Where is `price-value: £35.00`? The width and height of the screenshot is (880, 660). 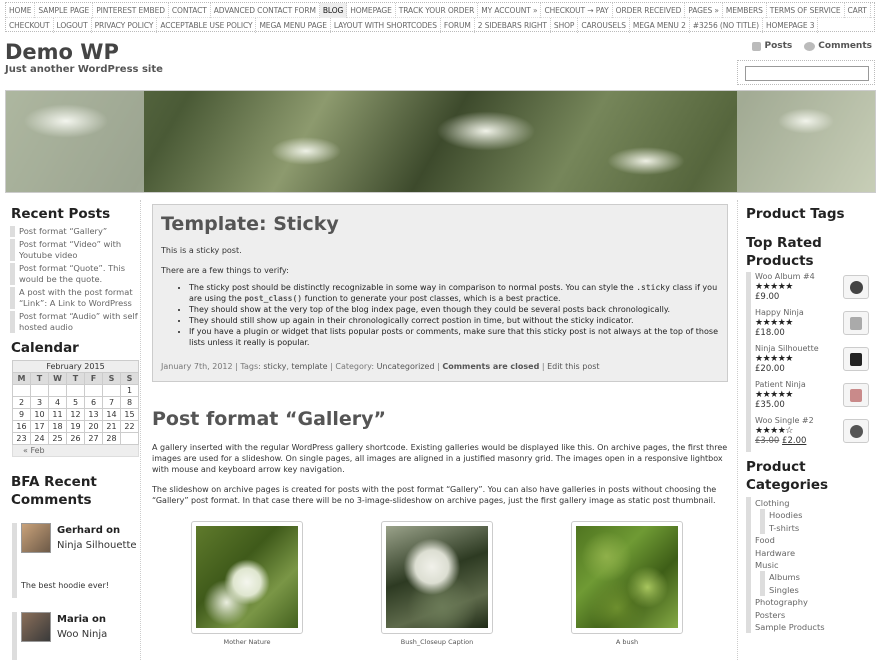 price-value: £35.00 is located at coordinates (770, 405).